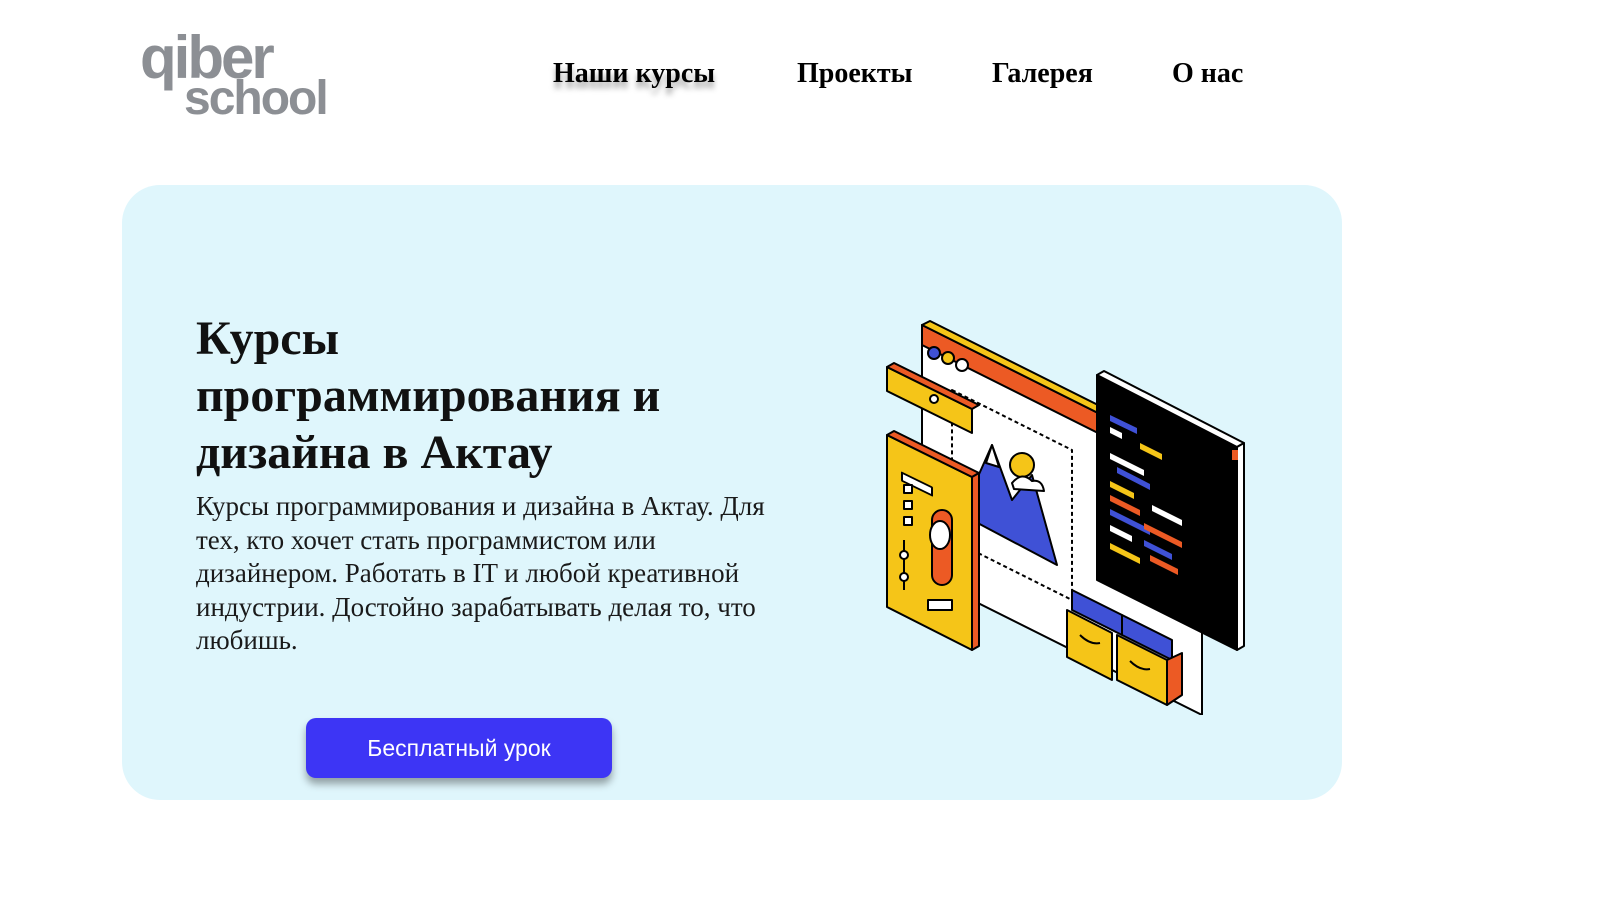  Describe the element at coordinates (1207, 74) in the screenshot. I see `nav-item-about: О нас` at that location.